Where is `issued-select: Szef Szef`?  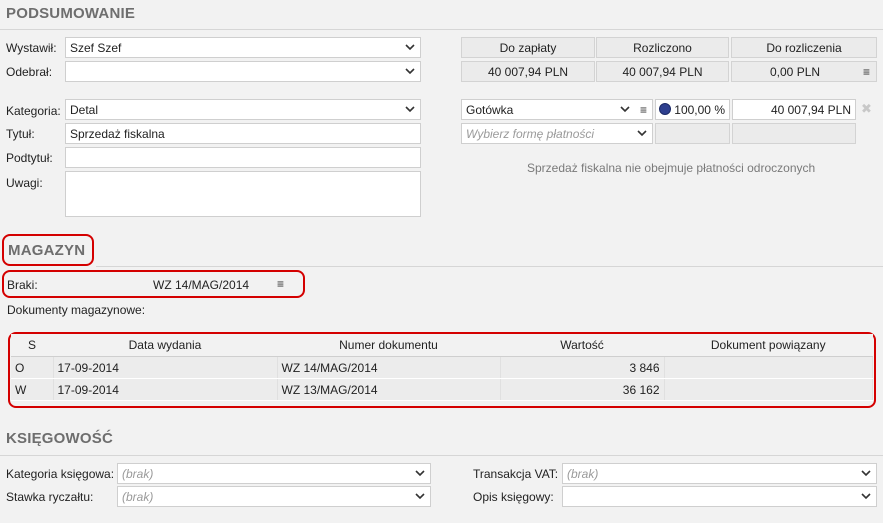 issued-select: Szef Szef is located at coordinates (243, 47).